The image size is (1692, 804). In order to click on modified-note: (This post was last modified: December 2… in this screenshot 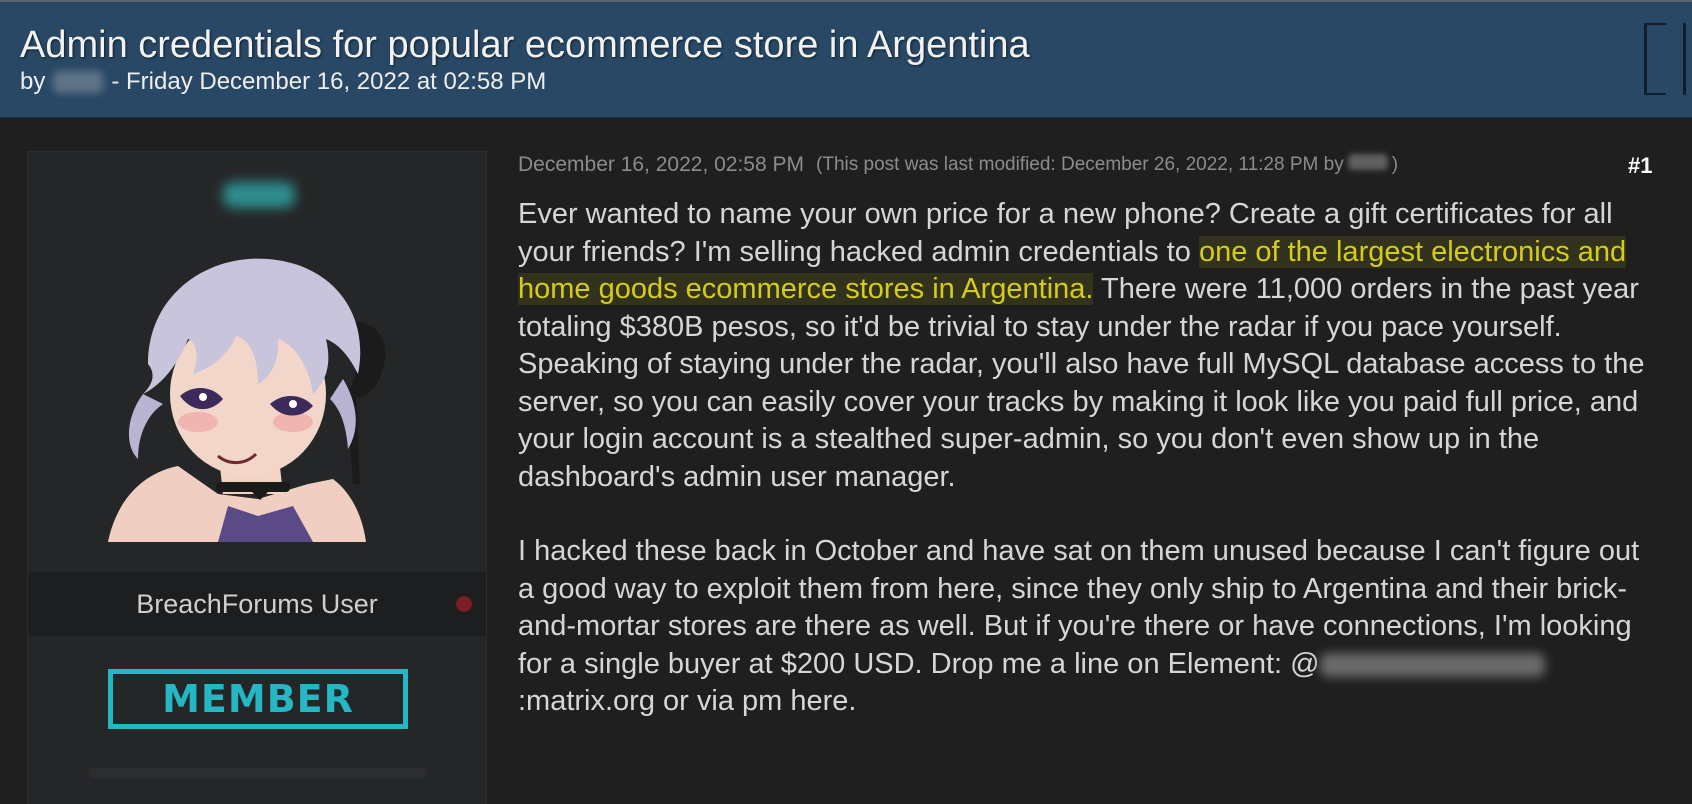, I will do `click(1107, 165)`.